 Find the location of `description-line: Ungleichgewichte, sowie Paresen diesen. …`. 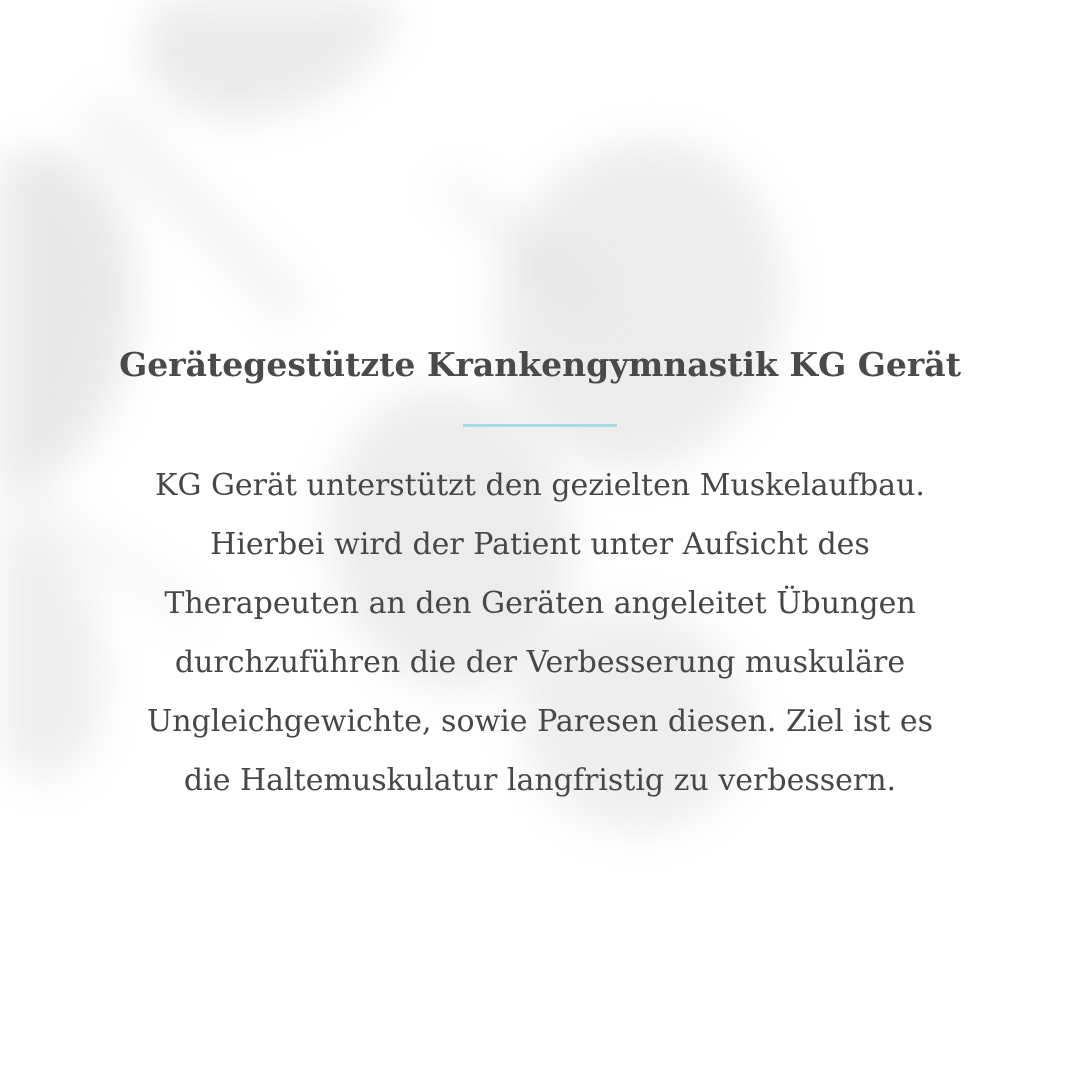

description-line: Ungleichgewichte, sowie Paresen diesen. … is located at coordinates (540, 721).